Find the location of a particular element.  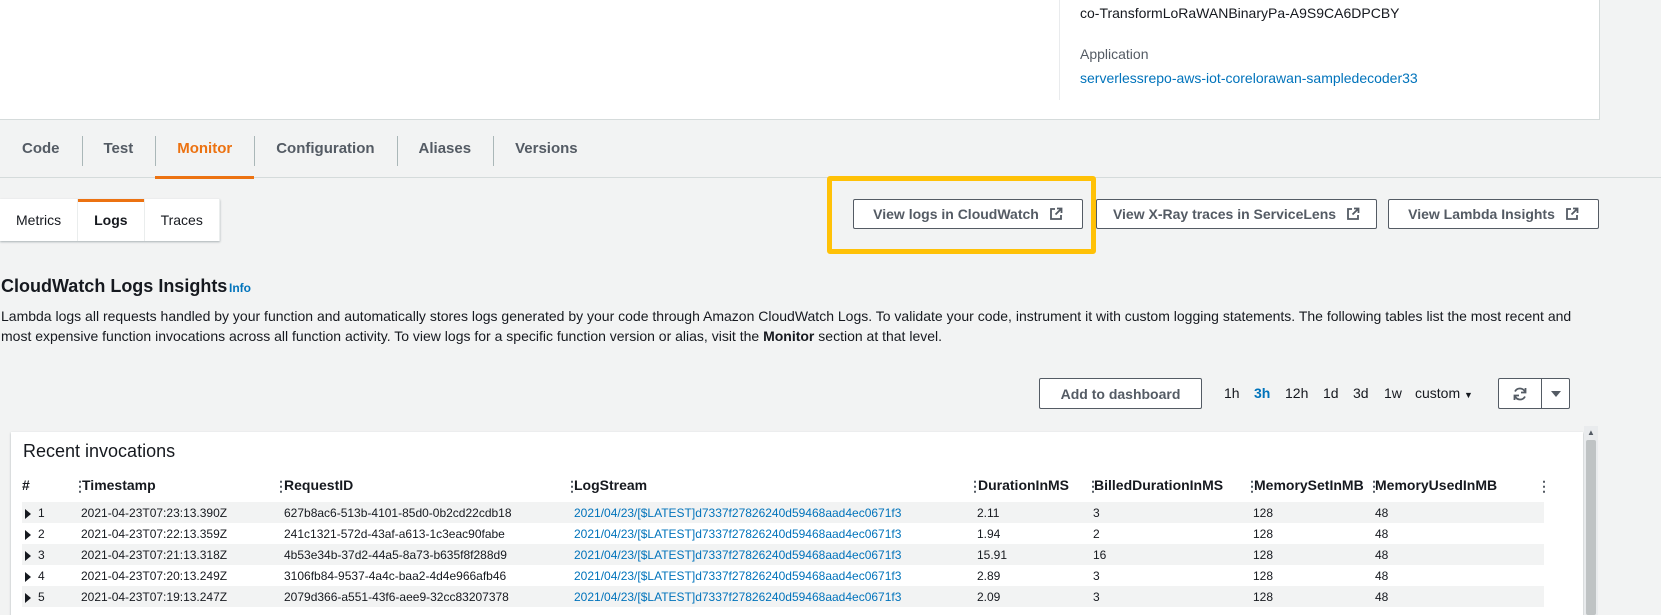

subtab-metrics: Metrics is located at coordinates (39, 220).